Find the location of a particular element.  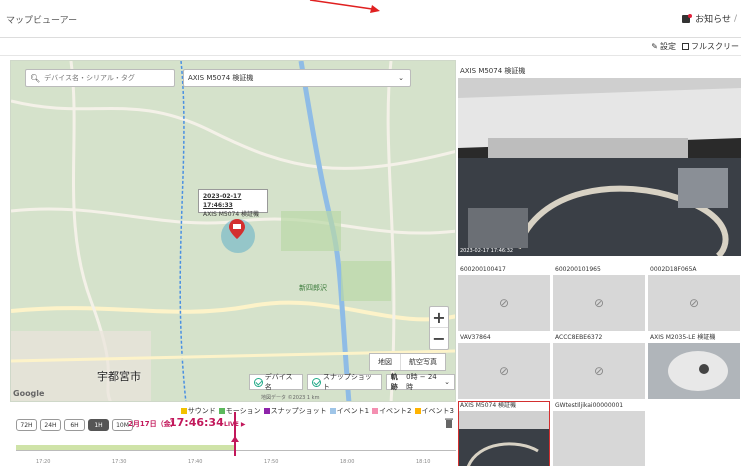

search-icon: 🔍︎ is located at coordinates (35, 78).